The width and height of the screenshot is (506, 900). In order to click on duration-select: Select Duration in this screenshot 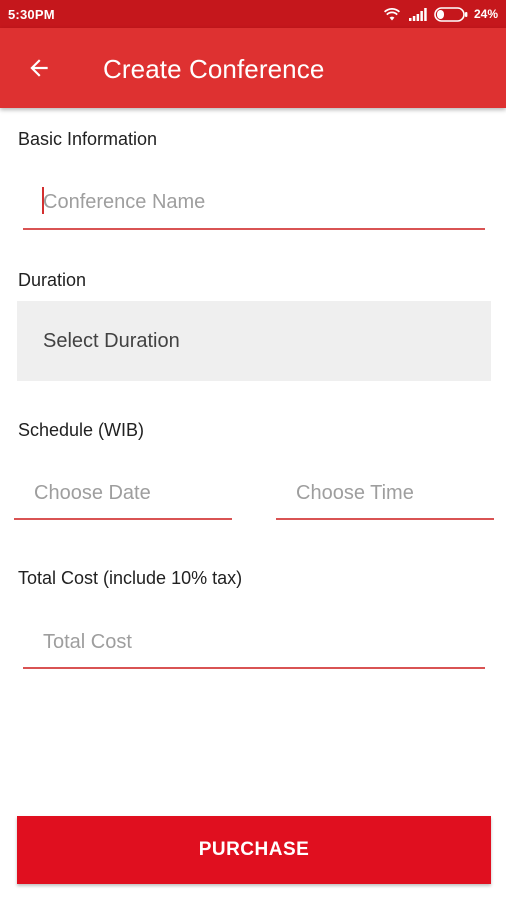, I will do `click(254, 341)`.